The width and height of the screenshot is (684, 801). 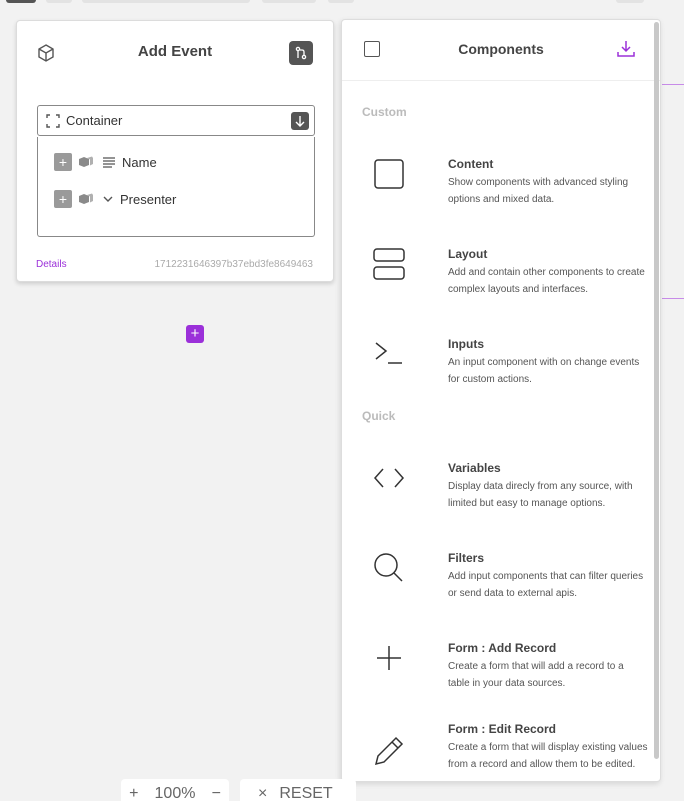 What do you see at coordinates (133, 793) in the screenshot?
I see `zoom-in-button: +` at bounding box center [133, 793].